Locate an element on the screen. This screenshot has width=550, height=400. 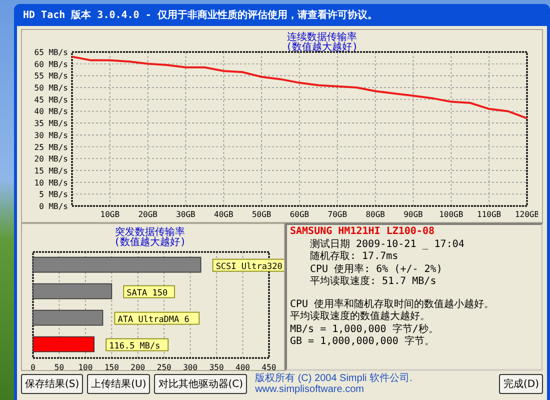
x-axis-label: 30GB is located at coordinates (186, 214).